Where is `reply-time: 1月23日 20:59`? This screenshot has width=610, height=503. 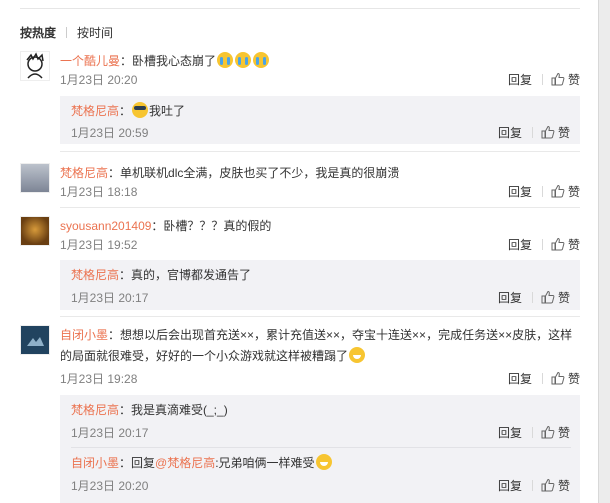 reply-time: 1月23日 20:59 is located at coordinates (110, 133).